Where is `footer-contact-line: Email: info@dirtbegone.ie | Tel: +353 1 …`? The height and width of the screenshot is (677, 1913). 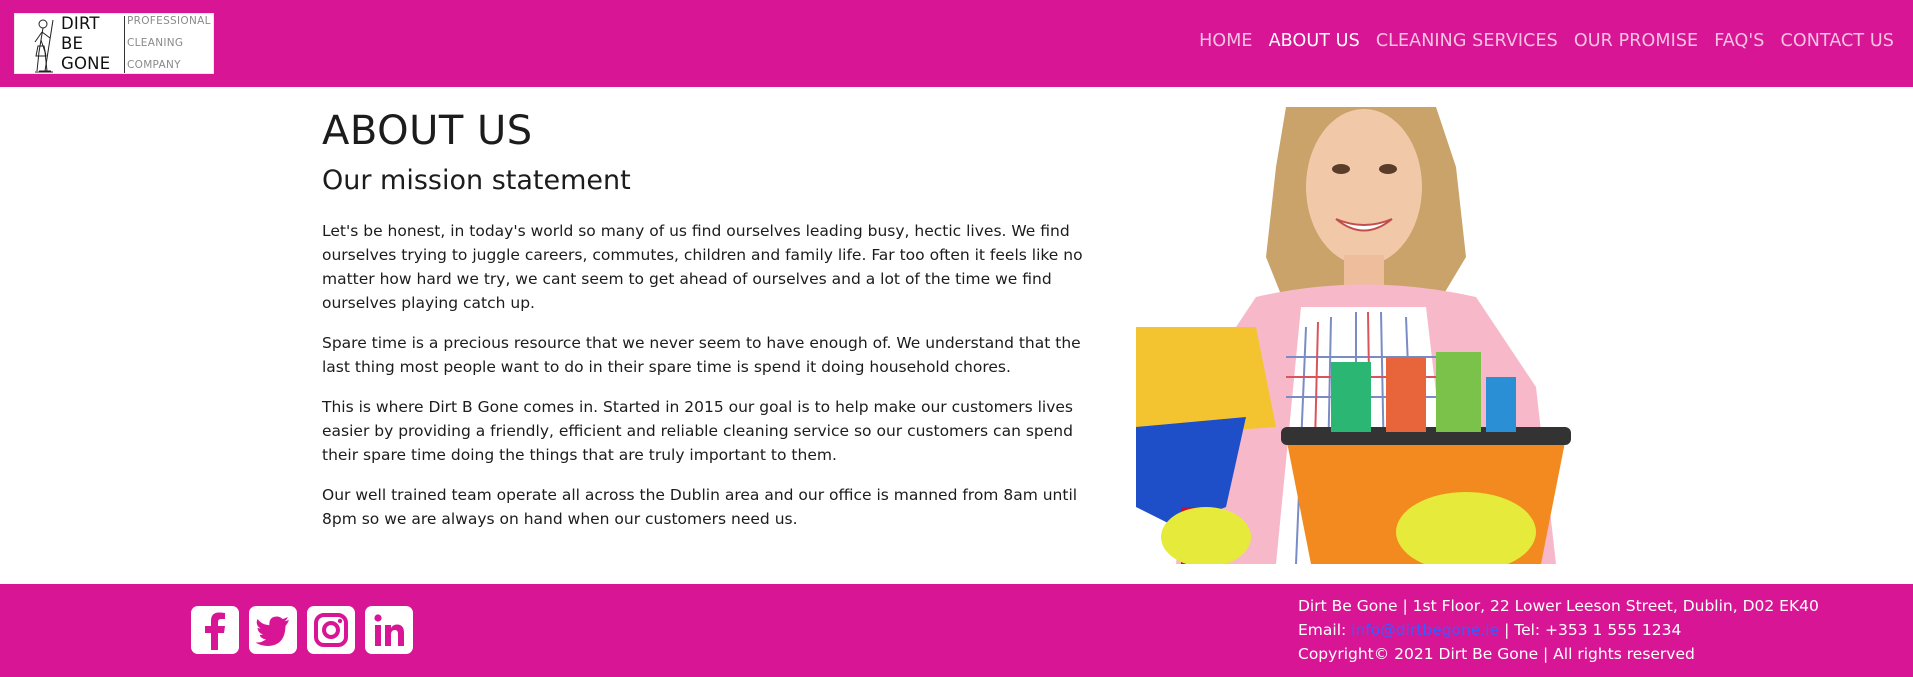 footer-contact-line: Email: info@dirtbegone.ie | Tel: +353 1 … is located at coordinates (1558, 630).